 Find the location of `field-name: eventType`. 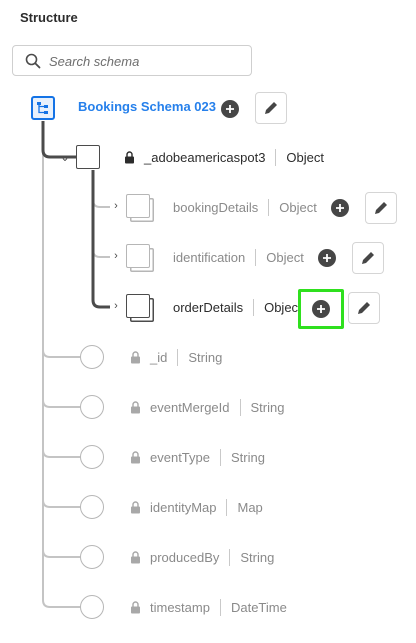

field-name: eventType is located at coordinates (180, 457).